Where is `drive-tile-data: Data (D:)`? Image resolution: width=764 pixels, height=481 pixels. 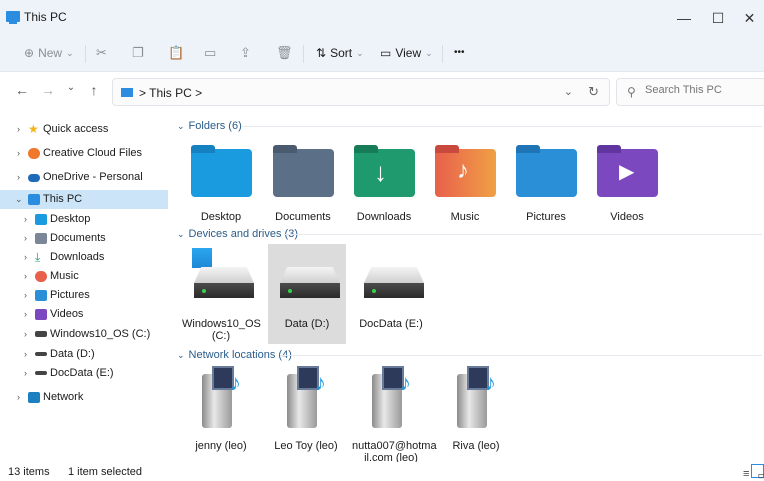 drive-tile-data: Data (D:) is located at coordinates (307, 294).